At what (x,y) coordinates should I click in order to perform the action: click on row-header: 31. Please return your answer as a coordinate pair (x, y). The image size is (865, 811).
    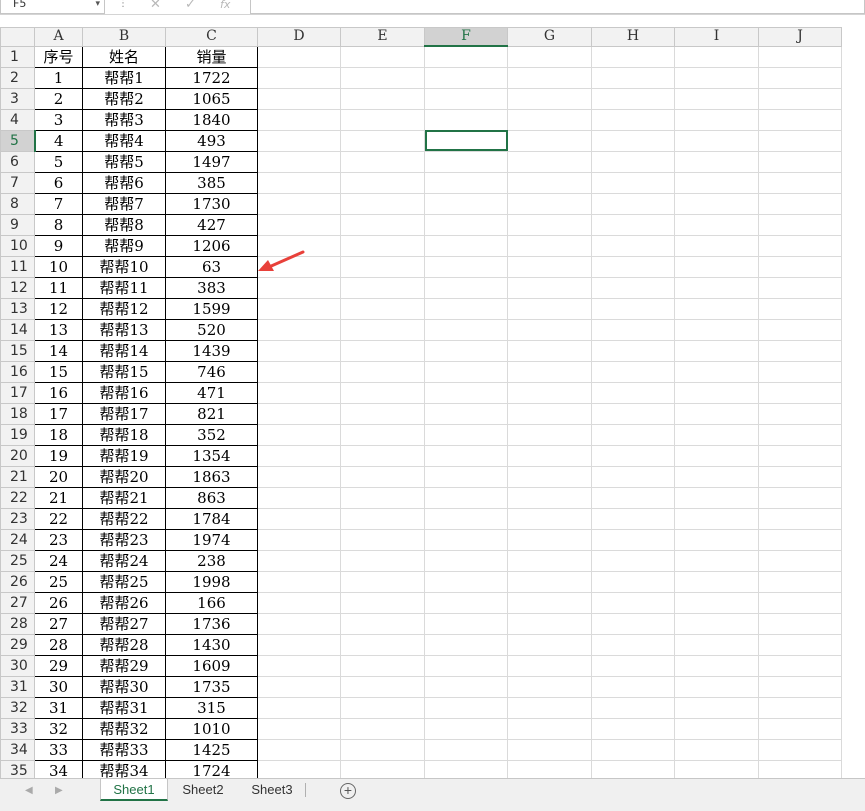
    Looking at the image, I should click on (17, 686).